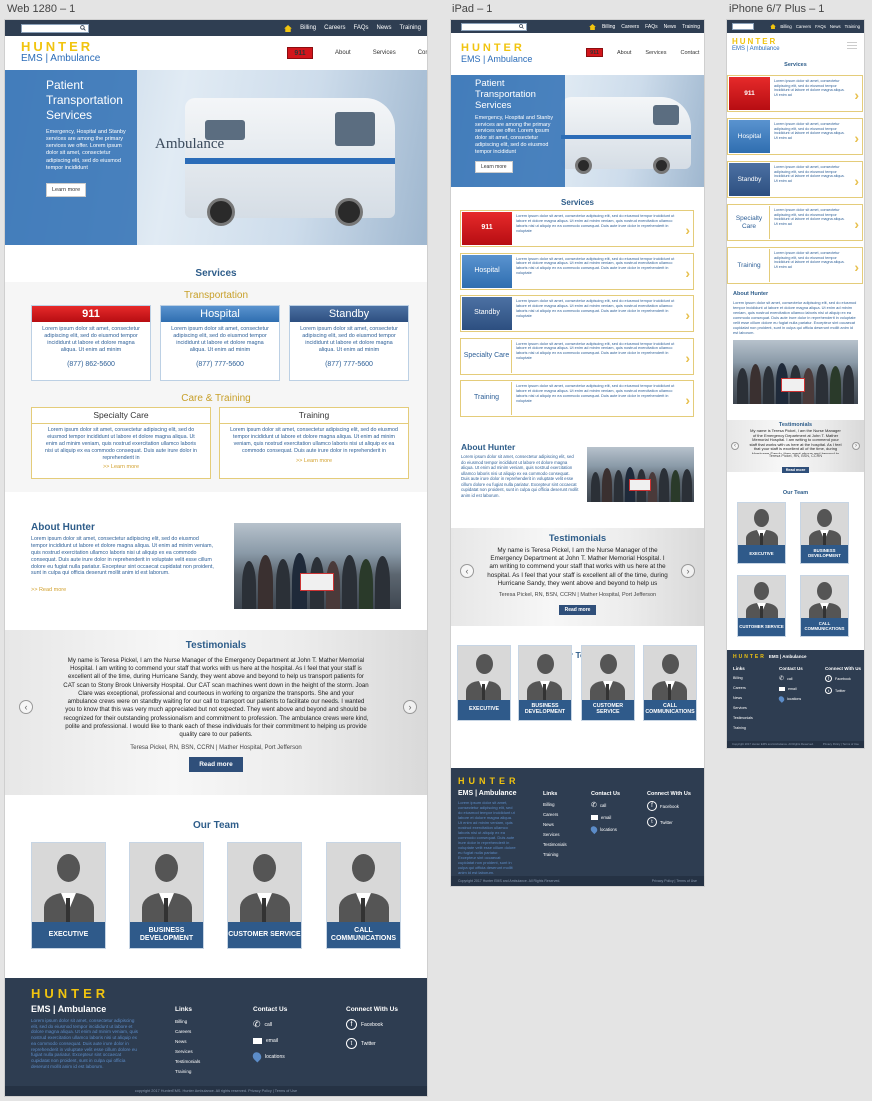 Image resolution: width=872 pixels, height=1101 pixels. What do you see at coordinates (494, 26) in the screenshot?
I see `ipad-search-input` at bounding box center [494, 26].